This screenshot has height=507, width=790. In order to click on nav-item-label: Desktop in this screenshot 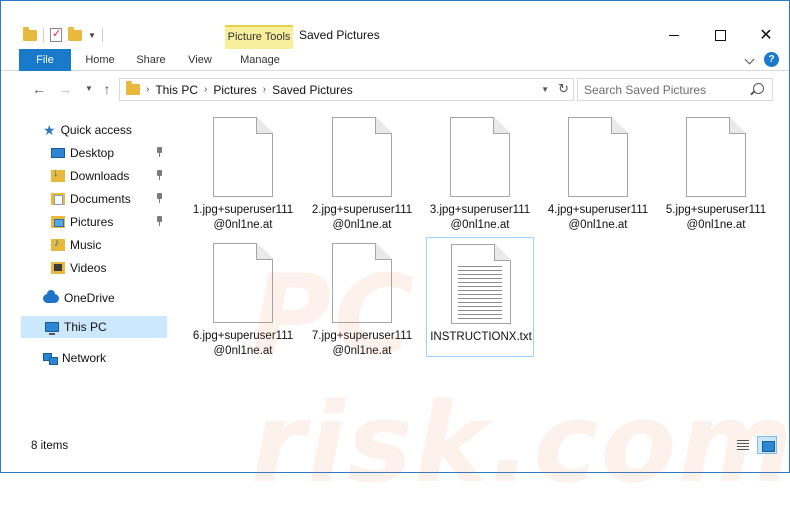, I will do `click(92, 153)`.